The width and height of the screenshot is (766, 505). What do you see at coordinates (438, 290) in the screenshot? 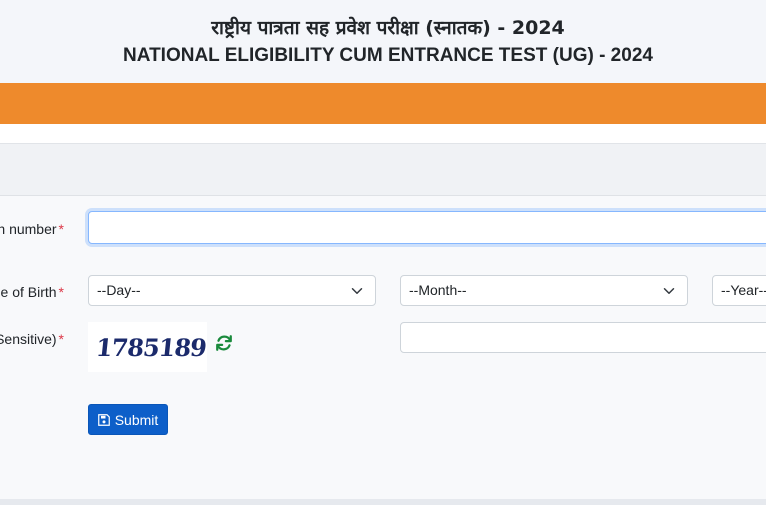
I see `dob-month-value: --Month--` at bounding box center [438, 290].